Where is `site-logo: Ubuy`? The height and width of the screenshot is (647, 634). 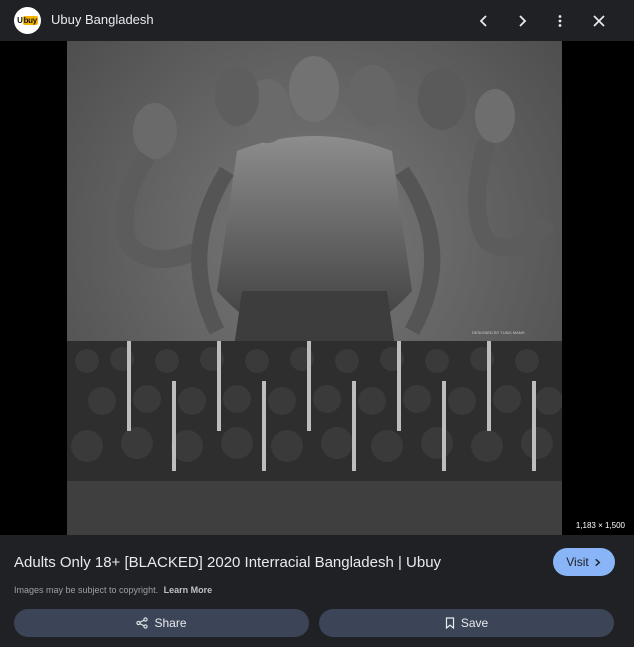
site-logo: Ubuy is located at coordinates (27, 20).